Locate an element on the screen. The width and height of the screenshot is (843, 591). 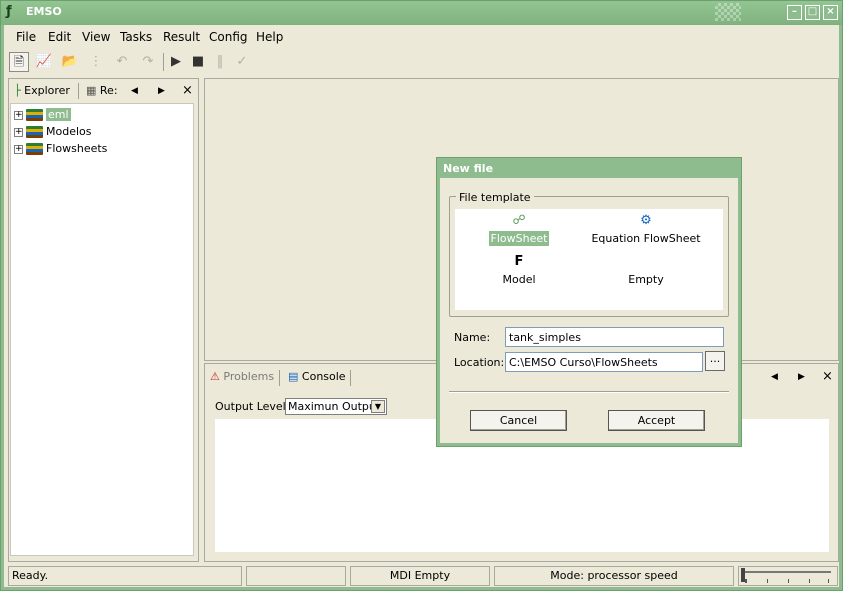
tab-explorer-label: Explorer is located at coordinates (47, 90).